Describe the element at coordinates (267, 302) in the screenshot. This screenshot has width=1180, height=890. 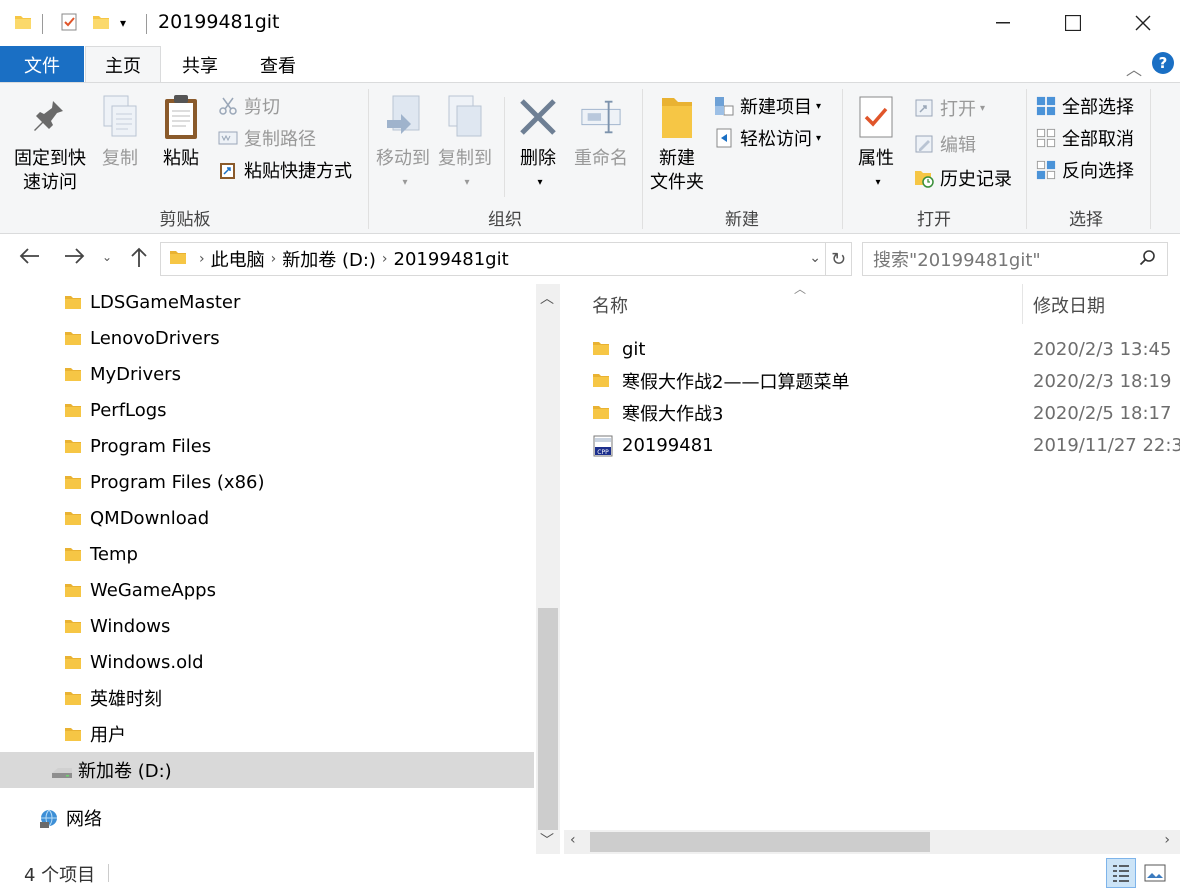
I see `tree-item: LDSGameMaster` at that location.